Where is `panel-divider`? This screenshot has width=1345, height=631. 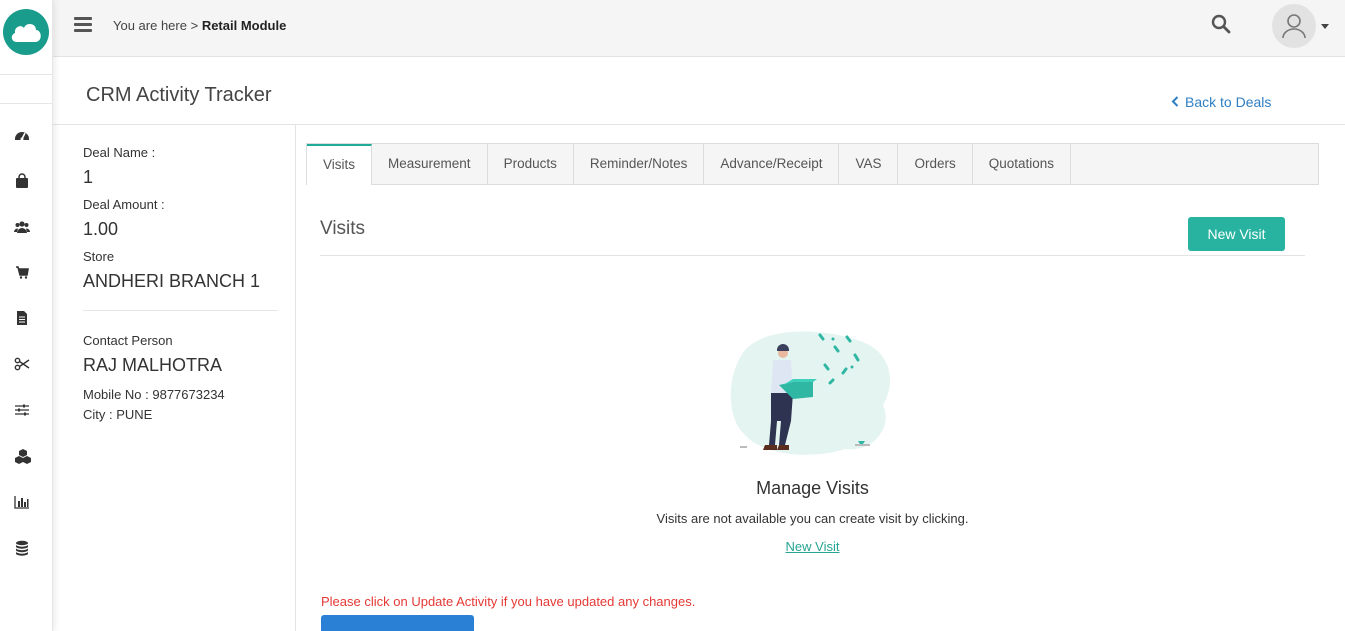
panel-divider is located at coordinates (295, 378).